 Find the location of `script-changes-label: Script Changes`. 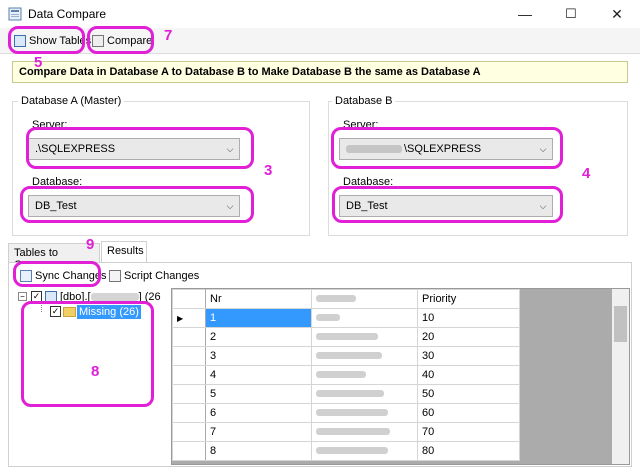

script-changes-label: Script Changes is located at coordinates (162, 276).